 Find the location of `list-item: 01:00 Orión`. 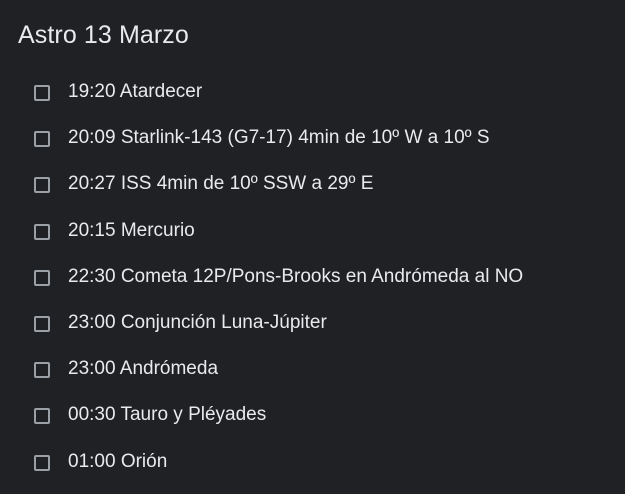

list-item: 01:00 Orión is located at coordinates (312, 463).